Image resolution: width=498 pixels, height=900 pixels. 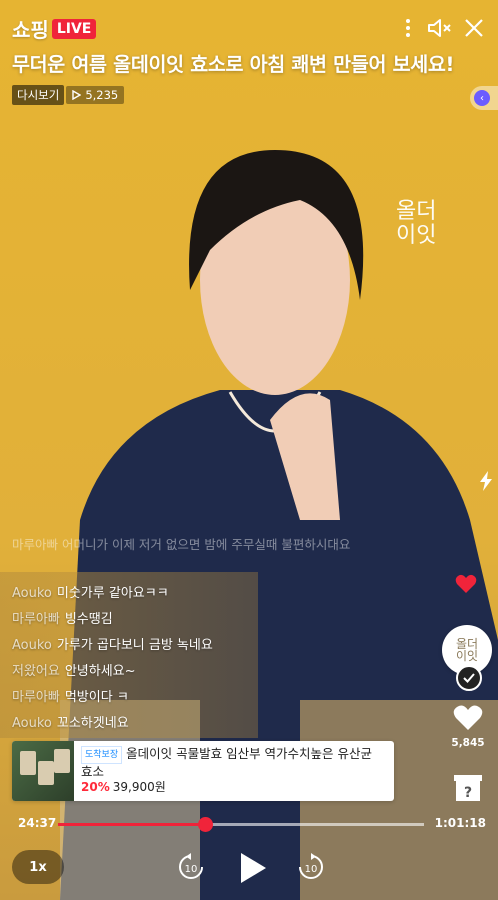 I want to click on side-panel-tab: ‹, so click(x=484, y=98).